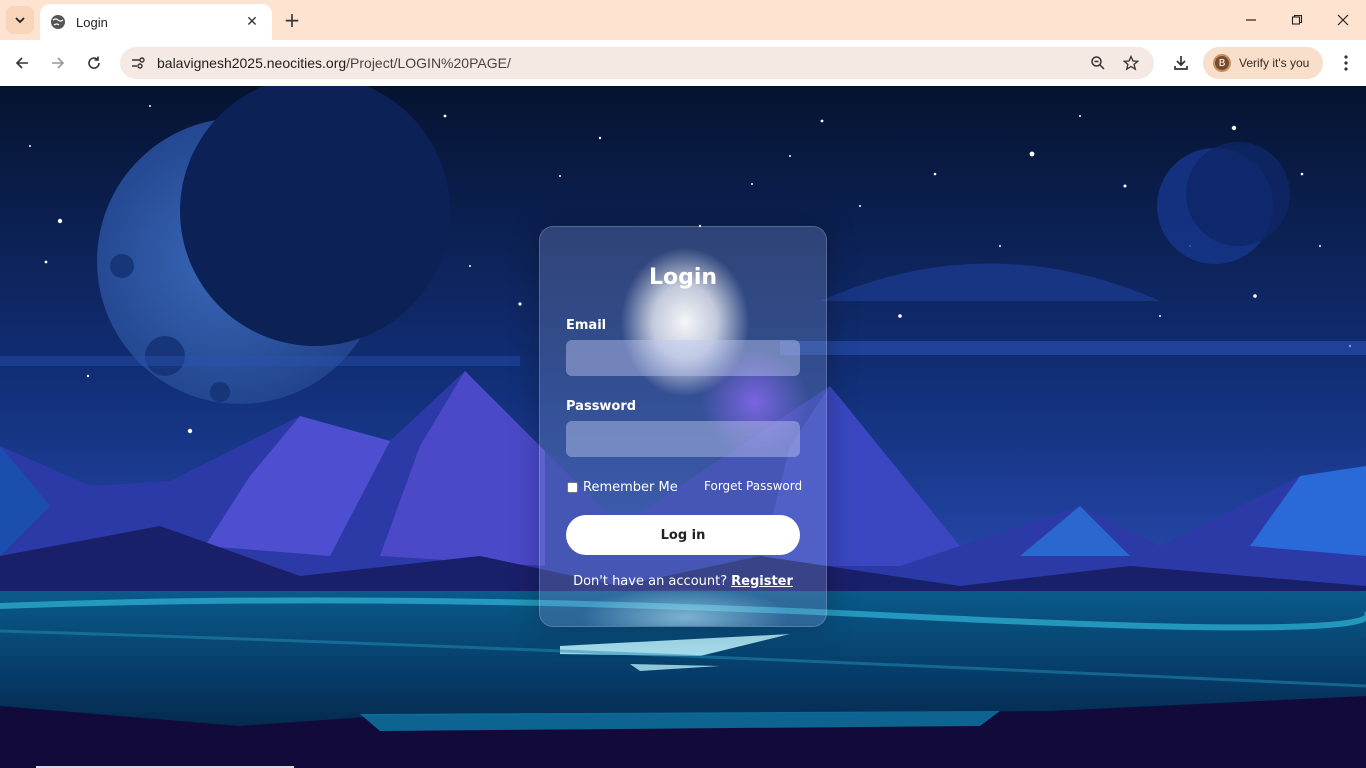 The width and height of the screenshot is (1366, 768). I want to click on arrow-right-icon, so click(58, 63).